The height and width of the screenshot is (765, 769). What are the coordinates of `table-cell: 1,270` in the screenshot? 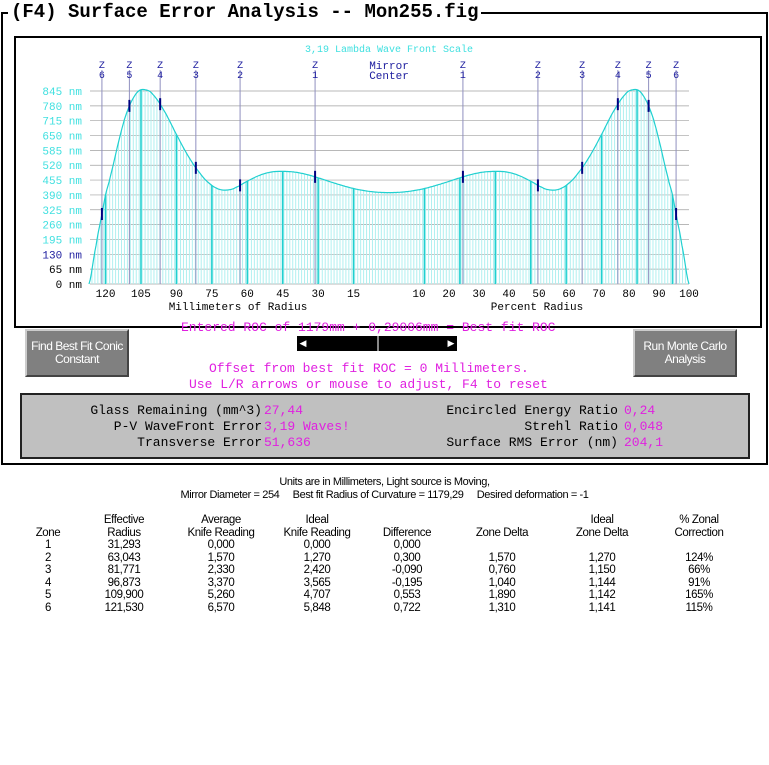 It's located at (317, 557).